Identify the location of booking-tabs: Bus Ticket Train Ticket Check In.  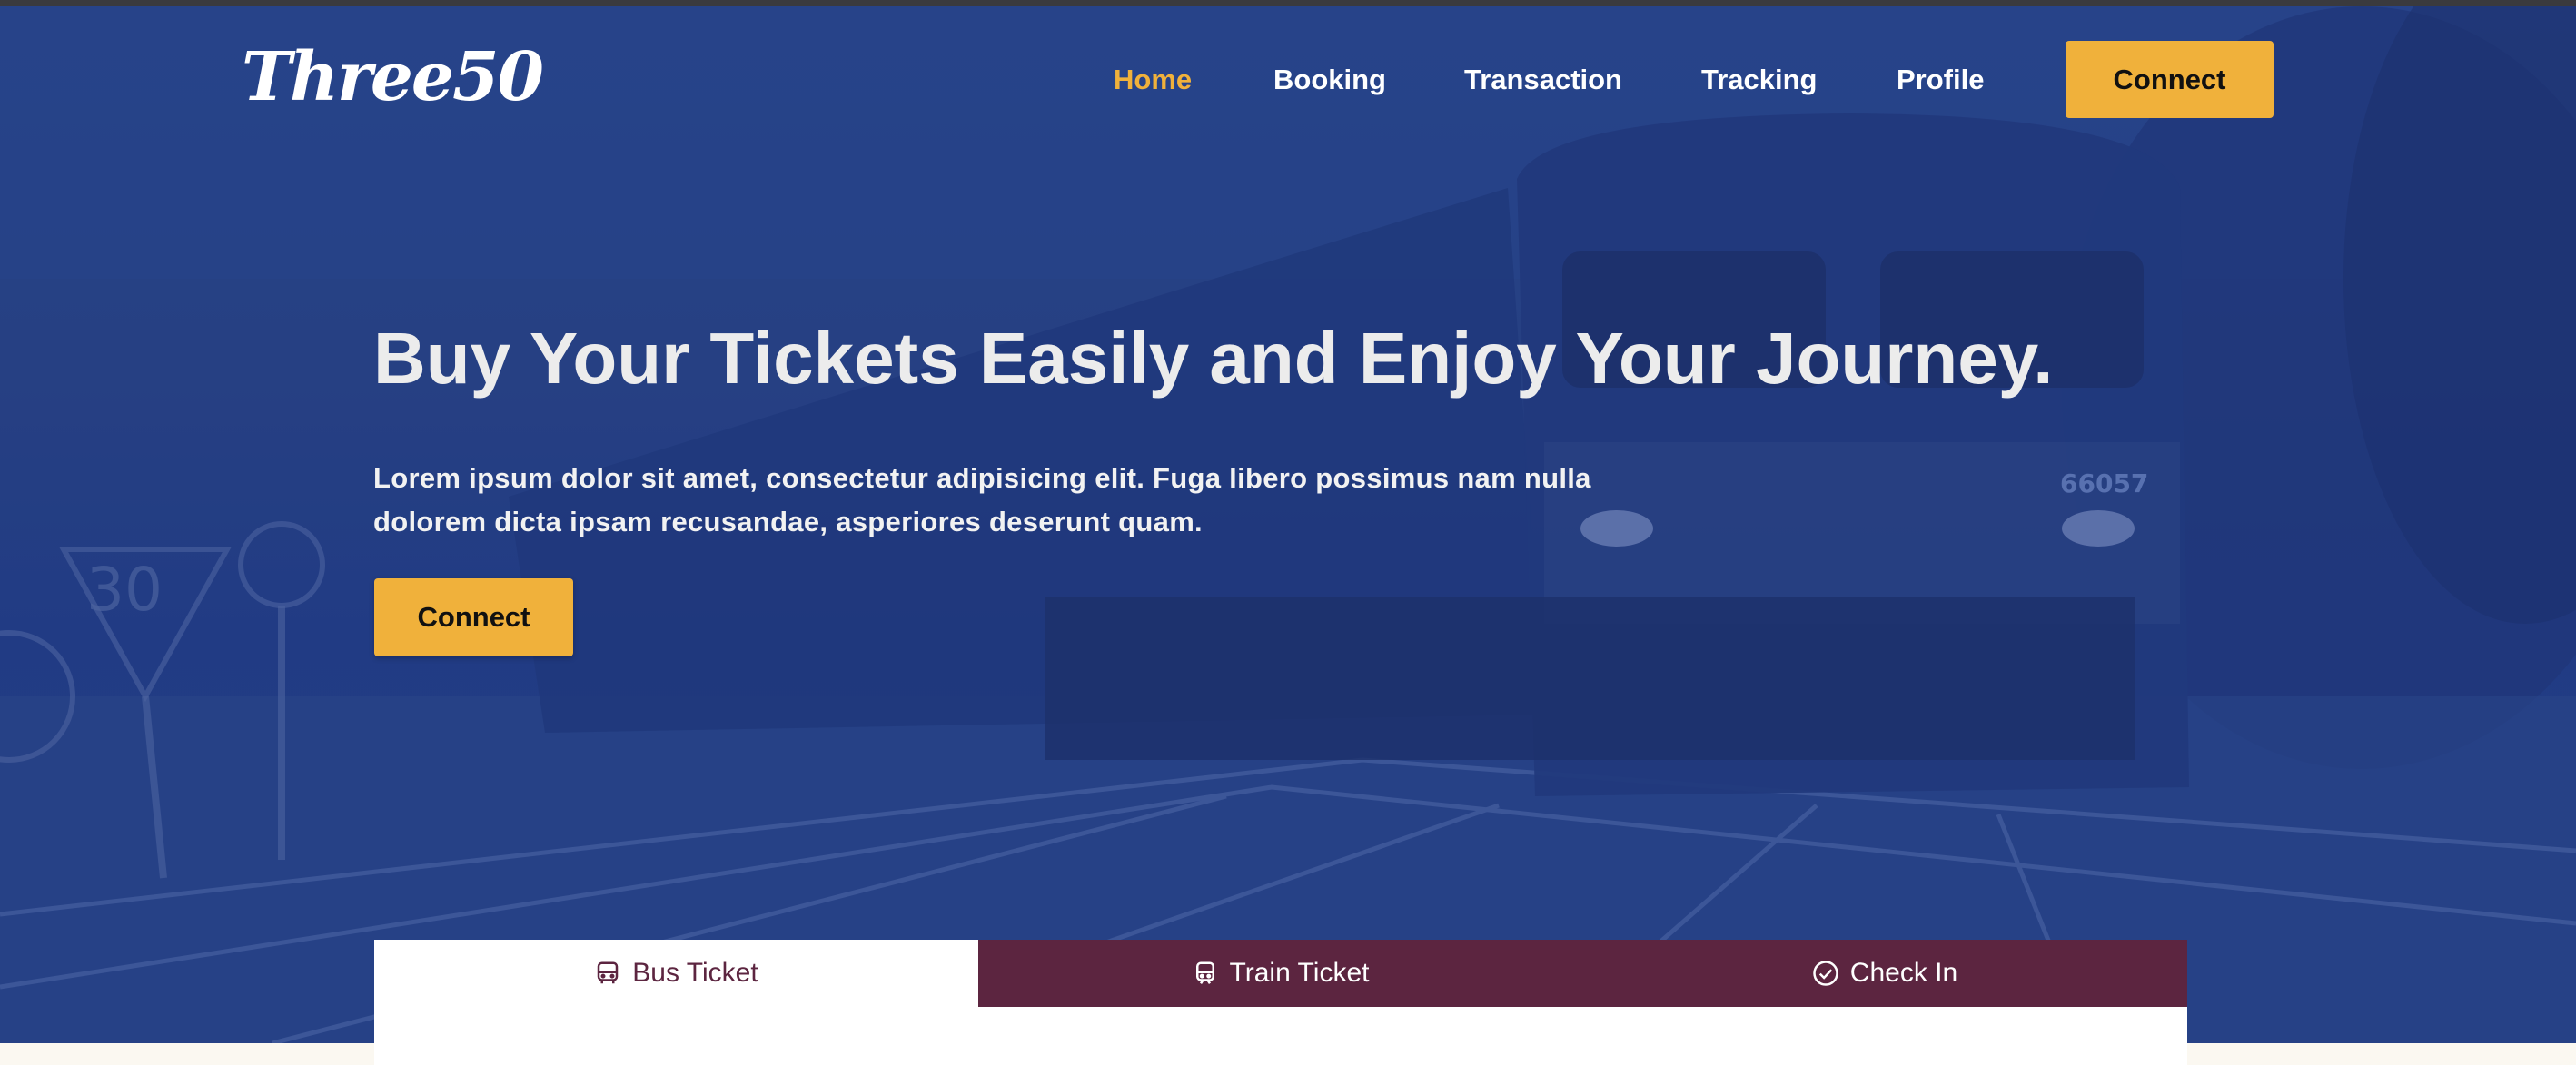
(1280, 974).